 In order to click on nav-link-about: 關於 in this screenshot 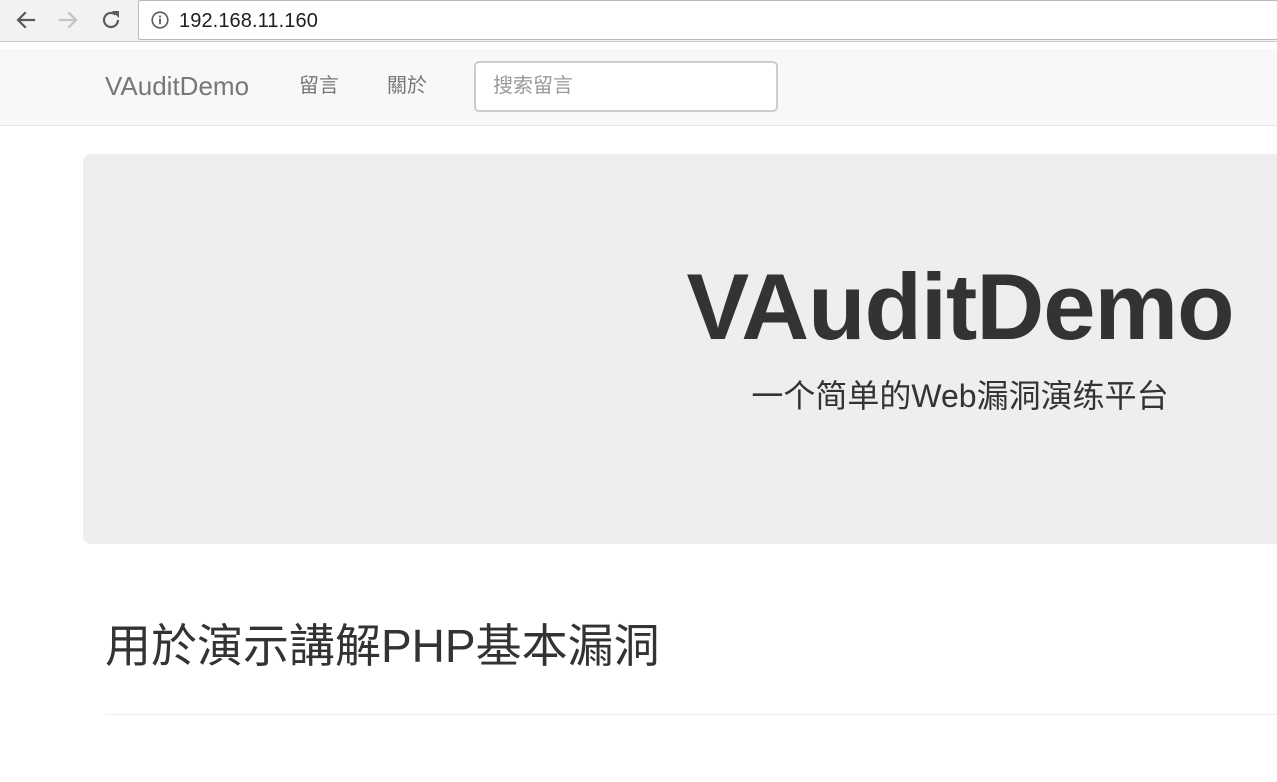, I will do `click(407, 86)`.